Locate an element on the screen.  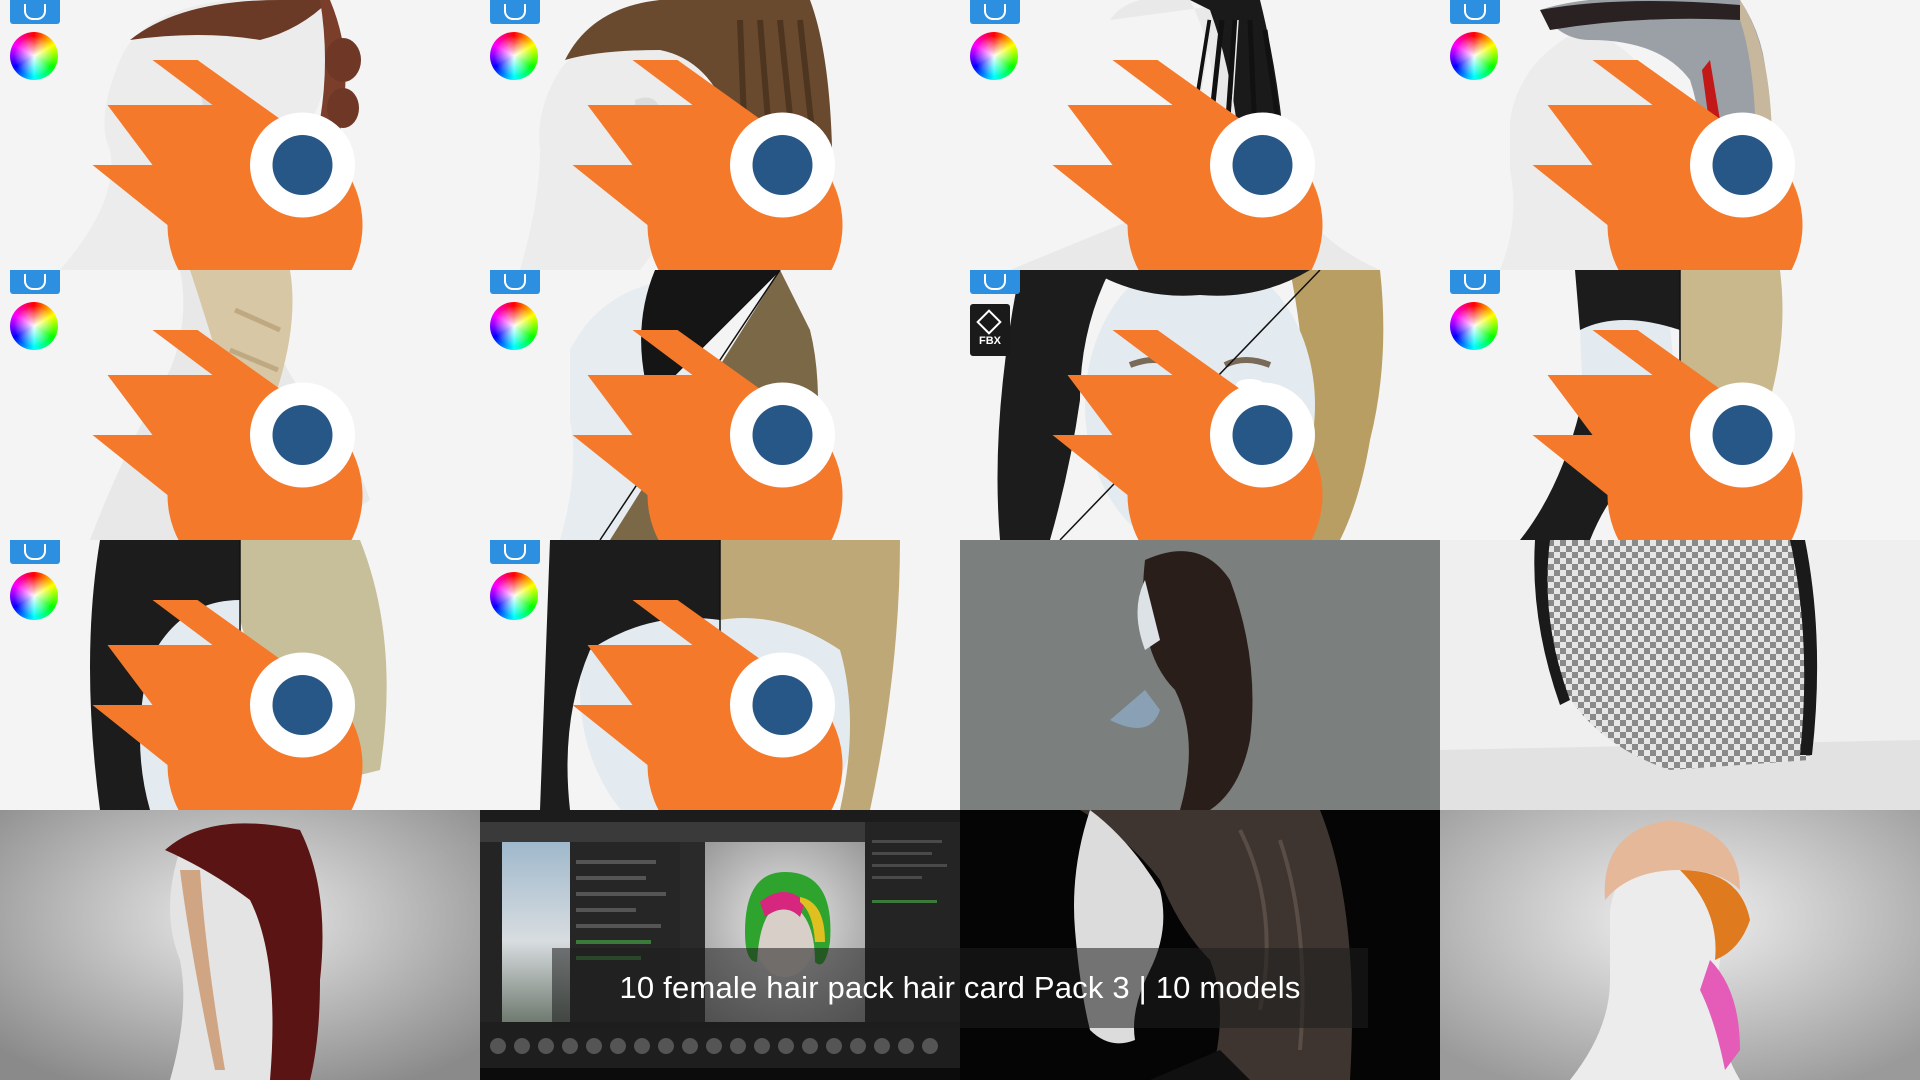
hair-render-pink-orange-sweep is located at coordinates (1680, 945).